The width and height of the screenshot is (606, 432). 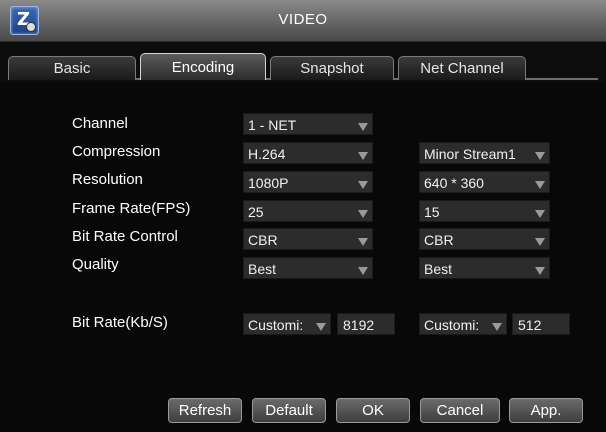 I want to click on ok-button: OK, so click(x=373, y=410).